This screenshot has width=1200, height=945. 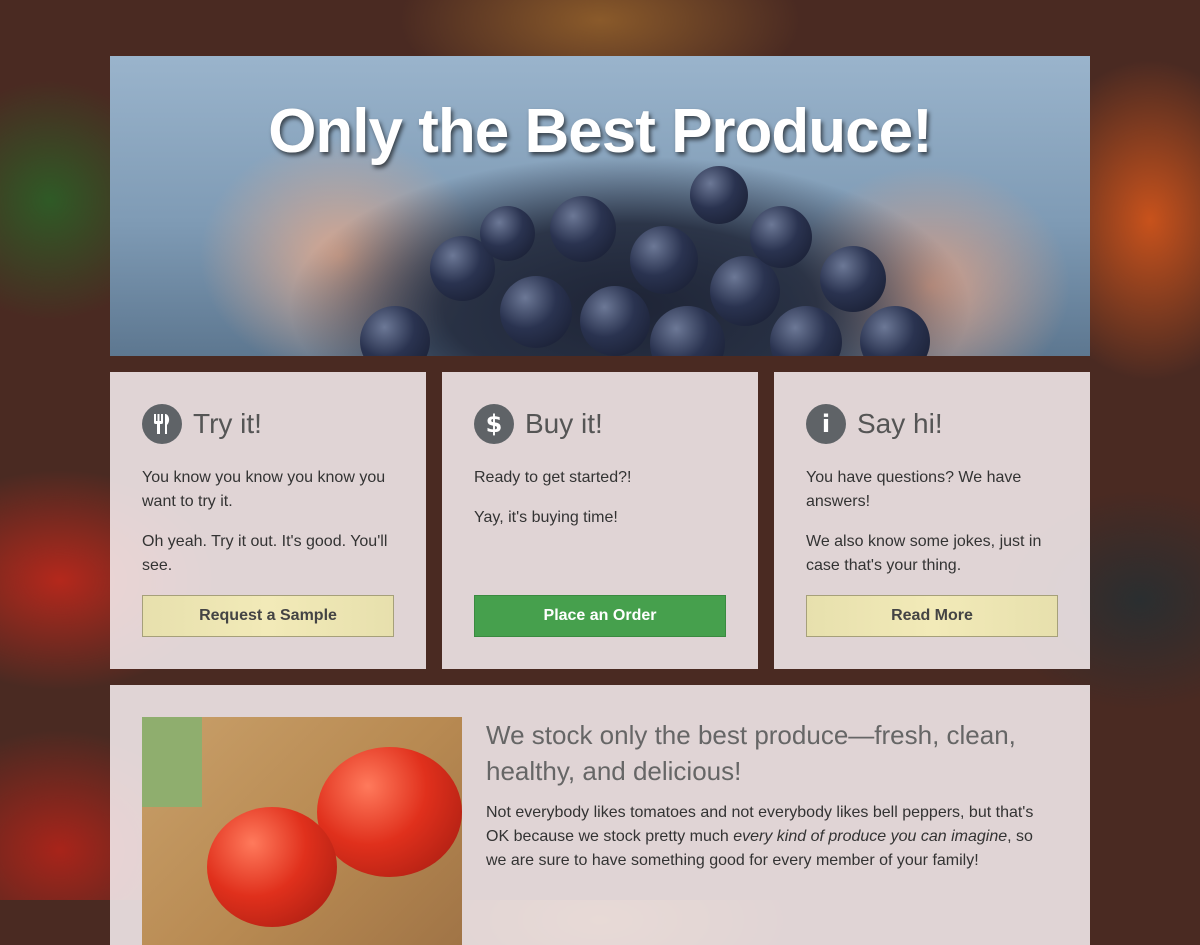 What do you see at coordinates (600, 131) in the screenshot?
I see `hero-title: Only the Best Produce!` at bounding box center [600, 131].